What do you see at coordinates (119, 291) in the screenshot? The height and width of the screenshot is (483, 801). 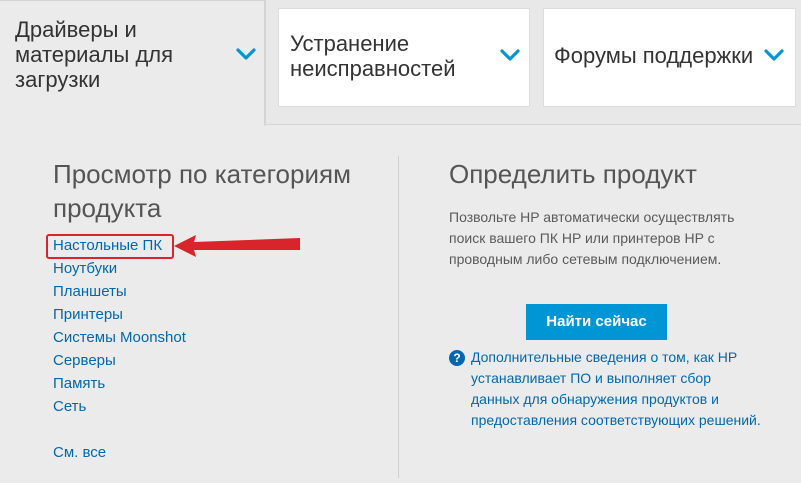 I see `category-link-tablets: Планшеты` at bounding box center [119, 291].